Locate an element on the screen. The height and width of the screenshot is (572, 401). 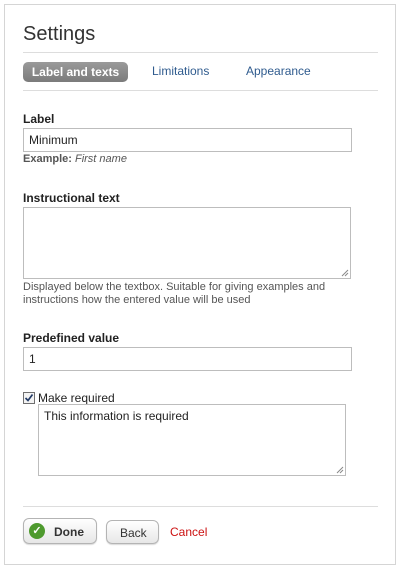
header-divider is located at coordinates (200, 52).